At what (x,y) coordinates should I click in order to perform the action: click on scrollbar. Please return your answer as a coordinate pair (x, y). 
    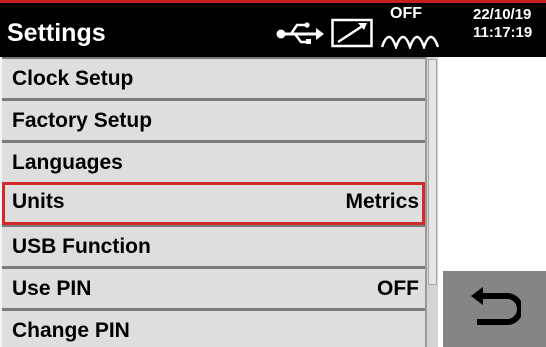
    Looking at the image, I should click on (431, 202).